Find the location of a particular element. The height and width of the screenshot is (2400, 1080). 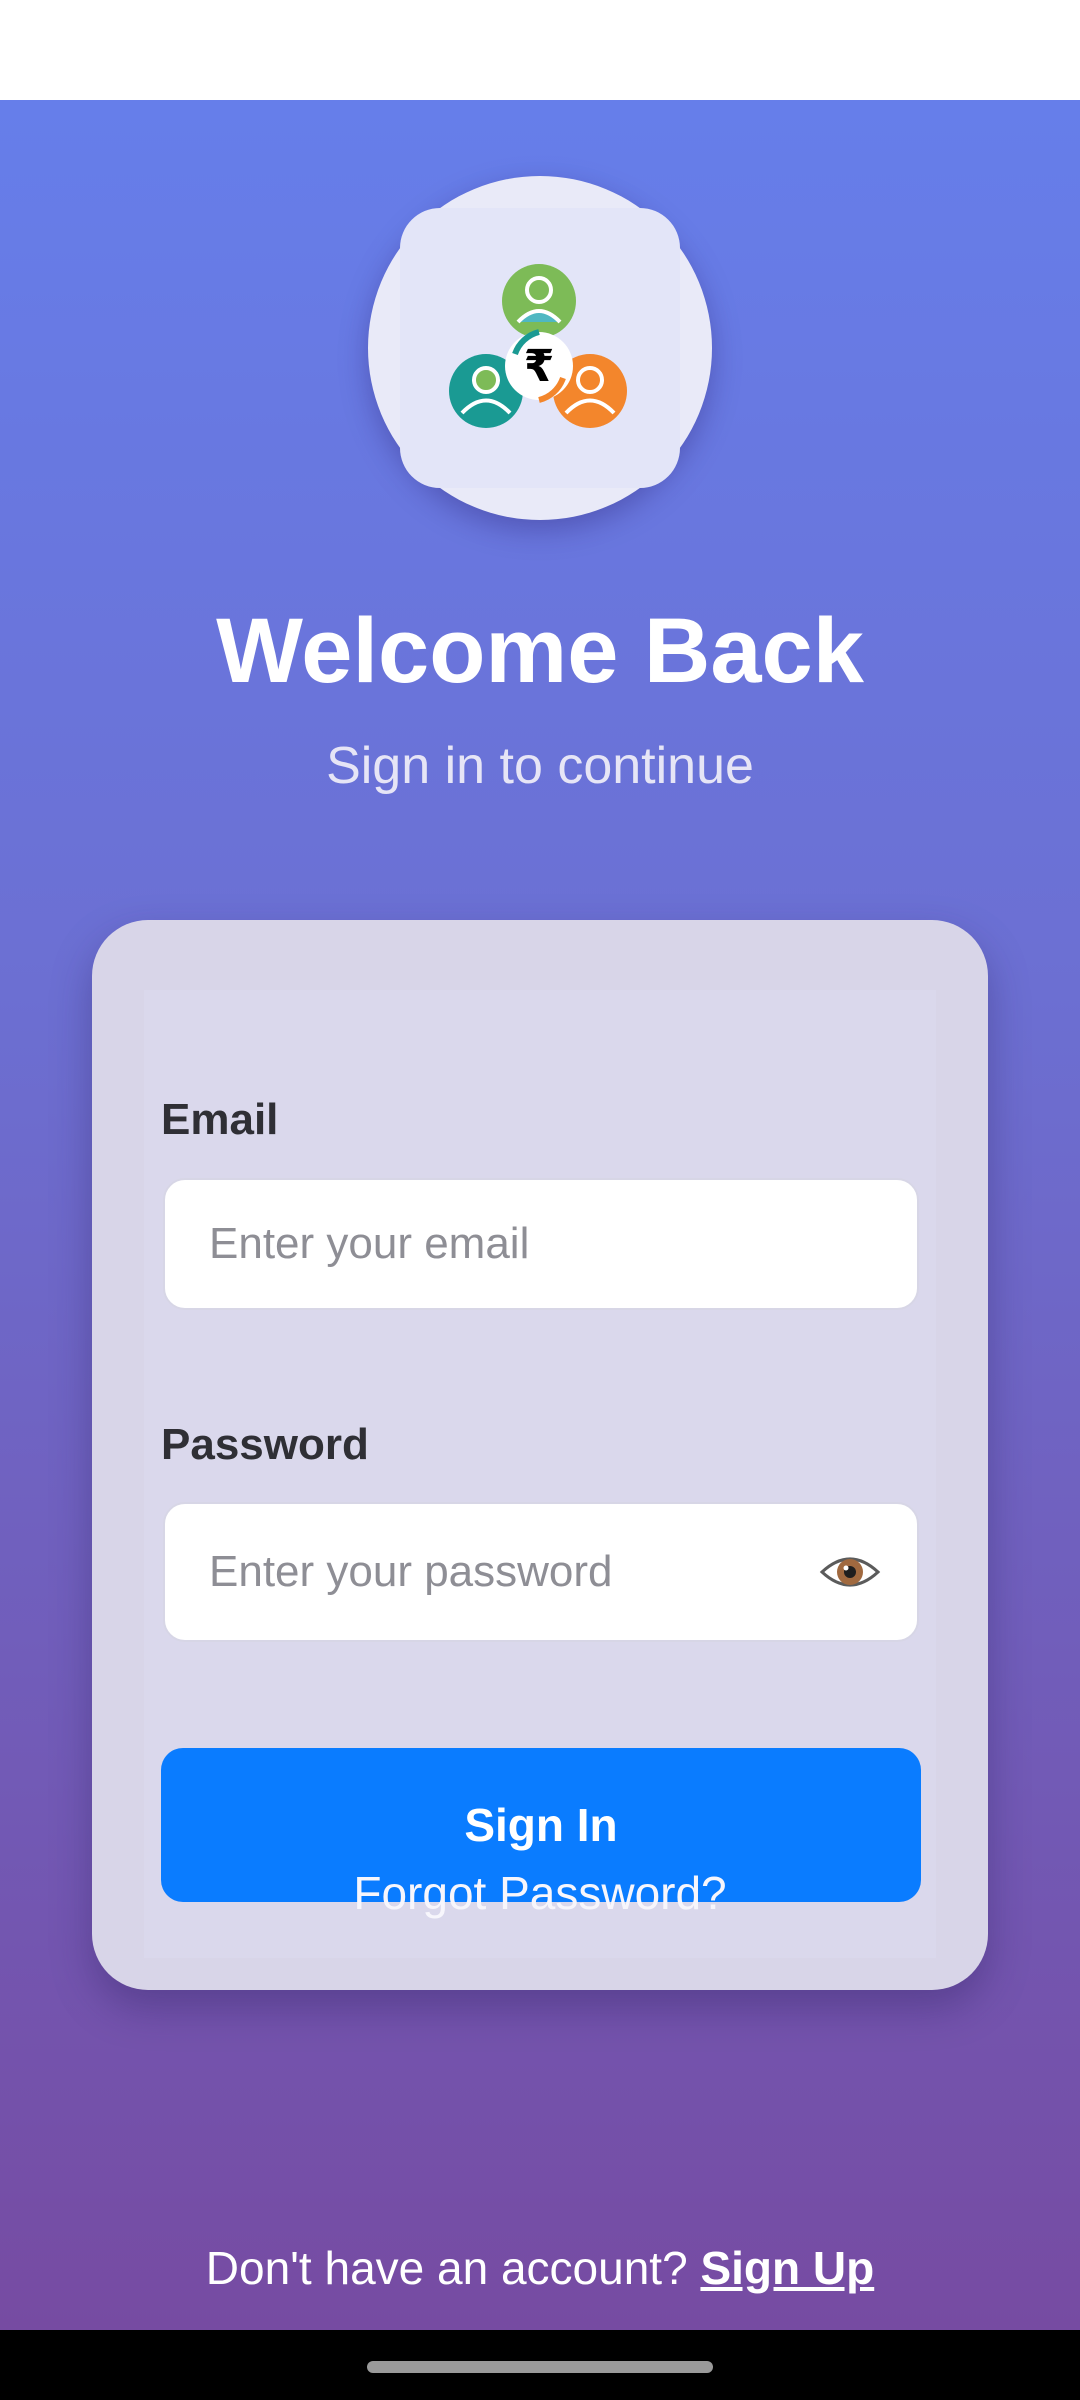

system-navigation-bar is located at coordinates (540, 2365).